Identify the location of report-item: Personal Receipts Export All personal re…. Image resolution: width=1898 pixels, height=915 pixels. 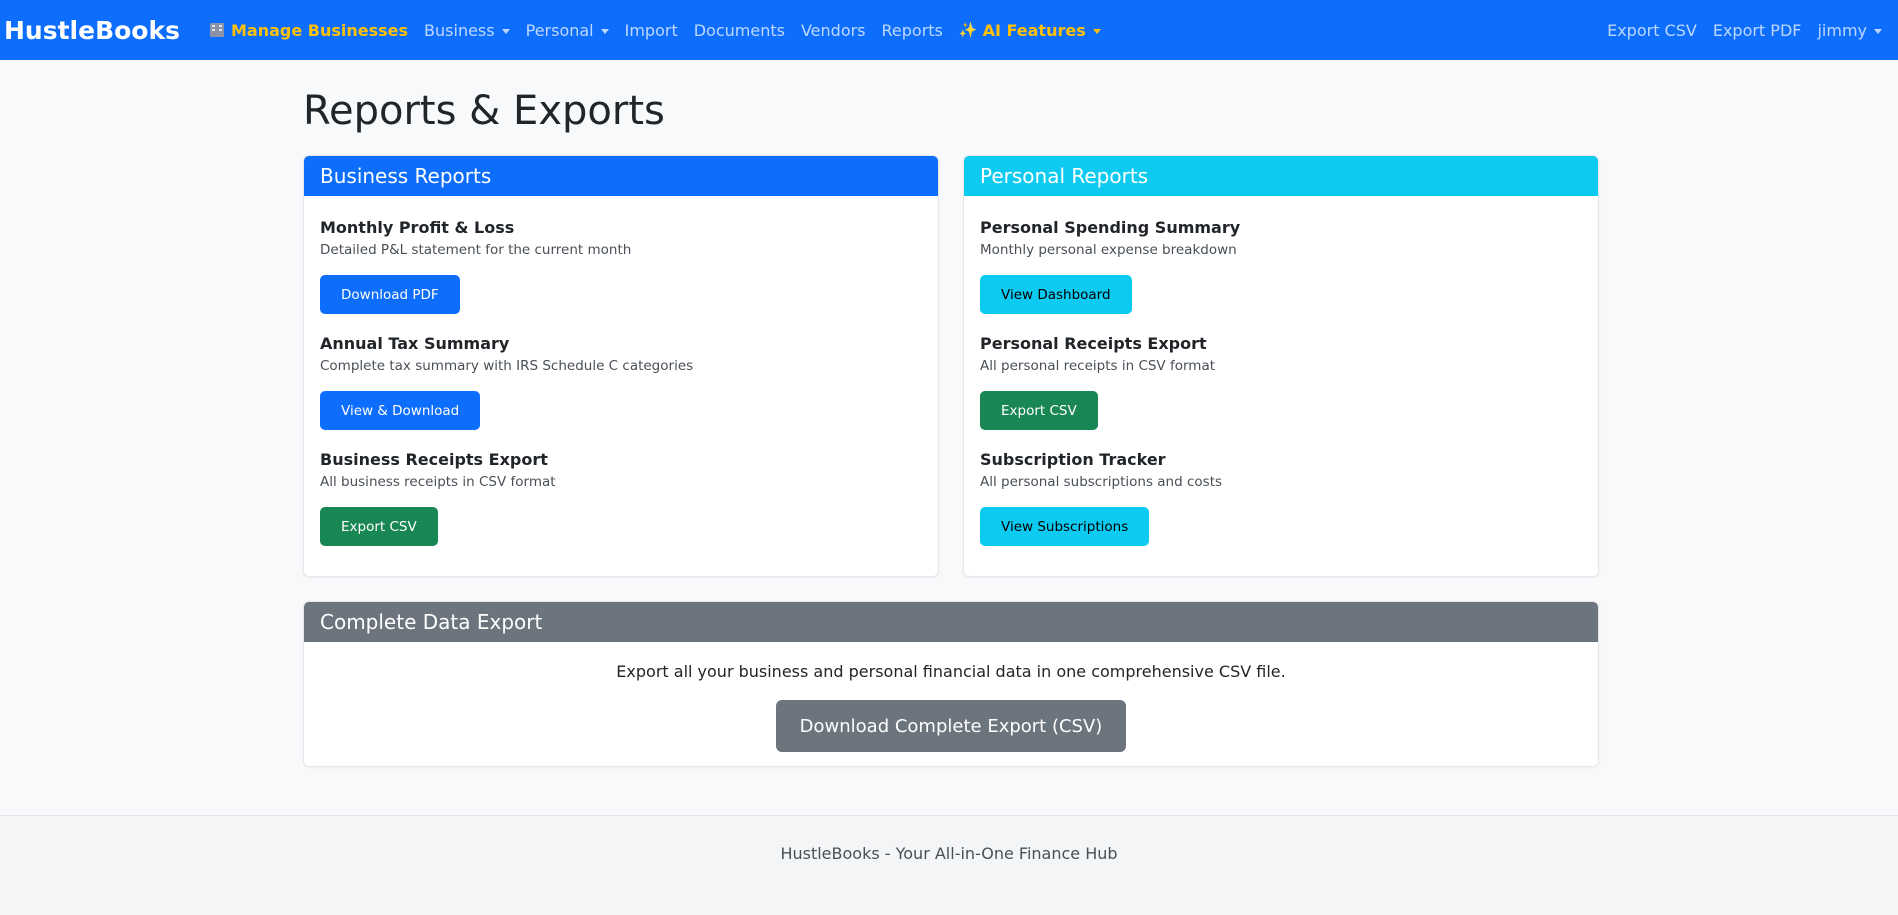
(1281, 392).